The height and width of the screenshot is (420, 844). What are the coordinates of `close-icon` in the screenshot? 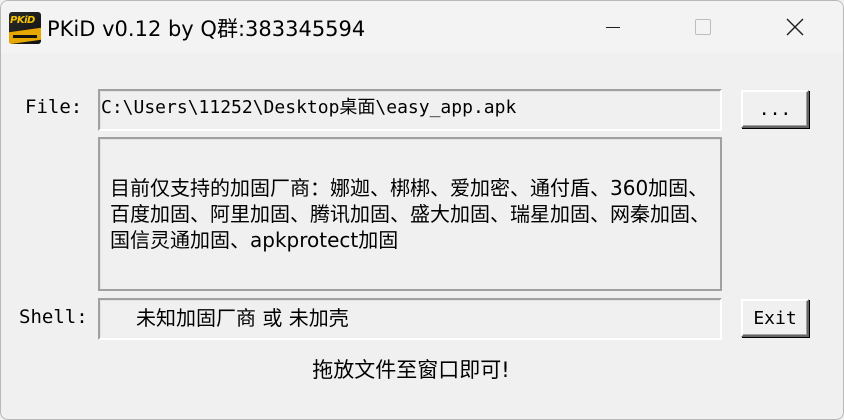 It's located at (795, 27).